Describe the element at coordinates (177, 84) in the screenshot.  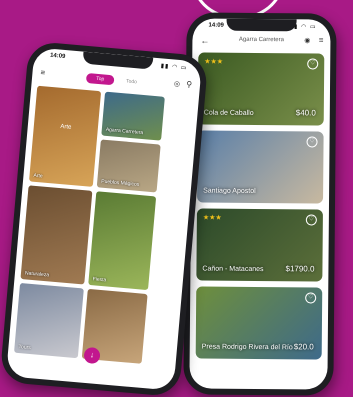
I see `bell-icon: ◎` at that location.